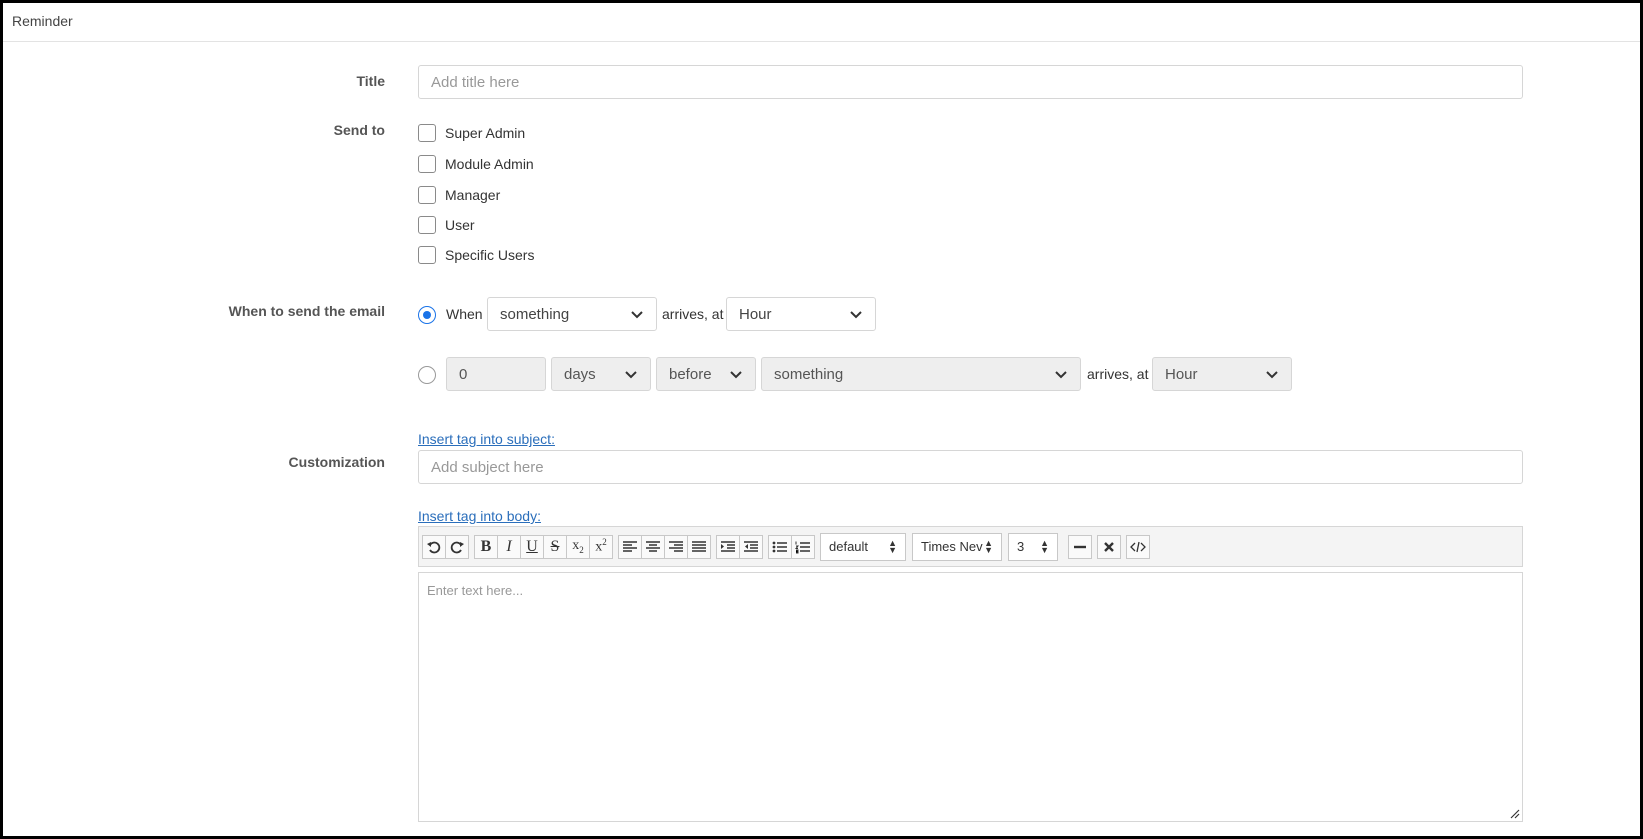 The width and height of the screenshot is (1643, 839). I want to click on subscript-icon: x2, so click(578, 546).